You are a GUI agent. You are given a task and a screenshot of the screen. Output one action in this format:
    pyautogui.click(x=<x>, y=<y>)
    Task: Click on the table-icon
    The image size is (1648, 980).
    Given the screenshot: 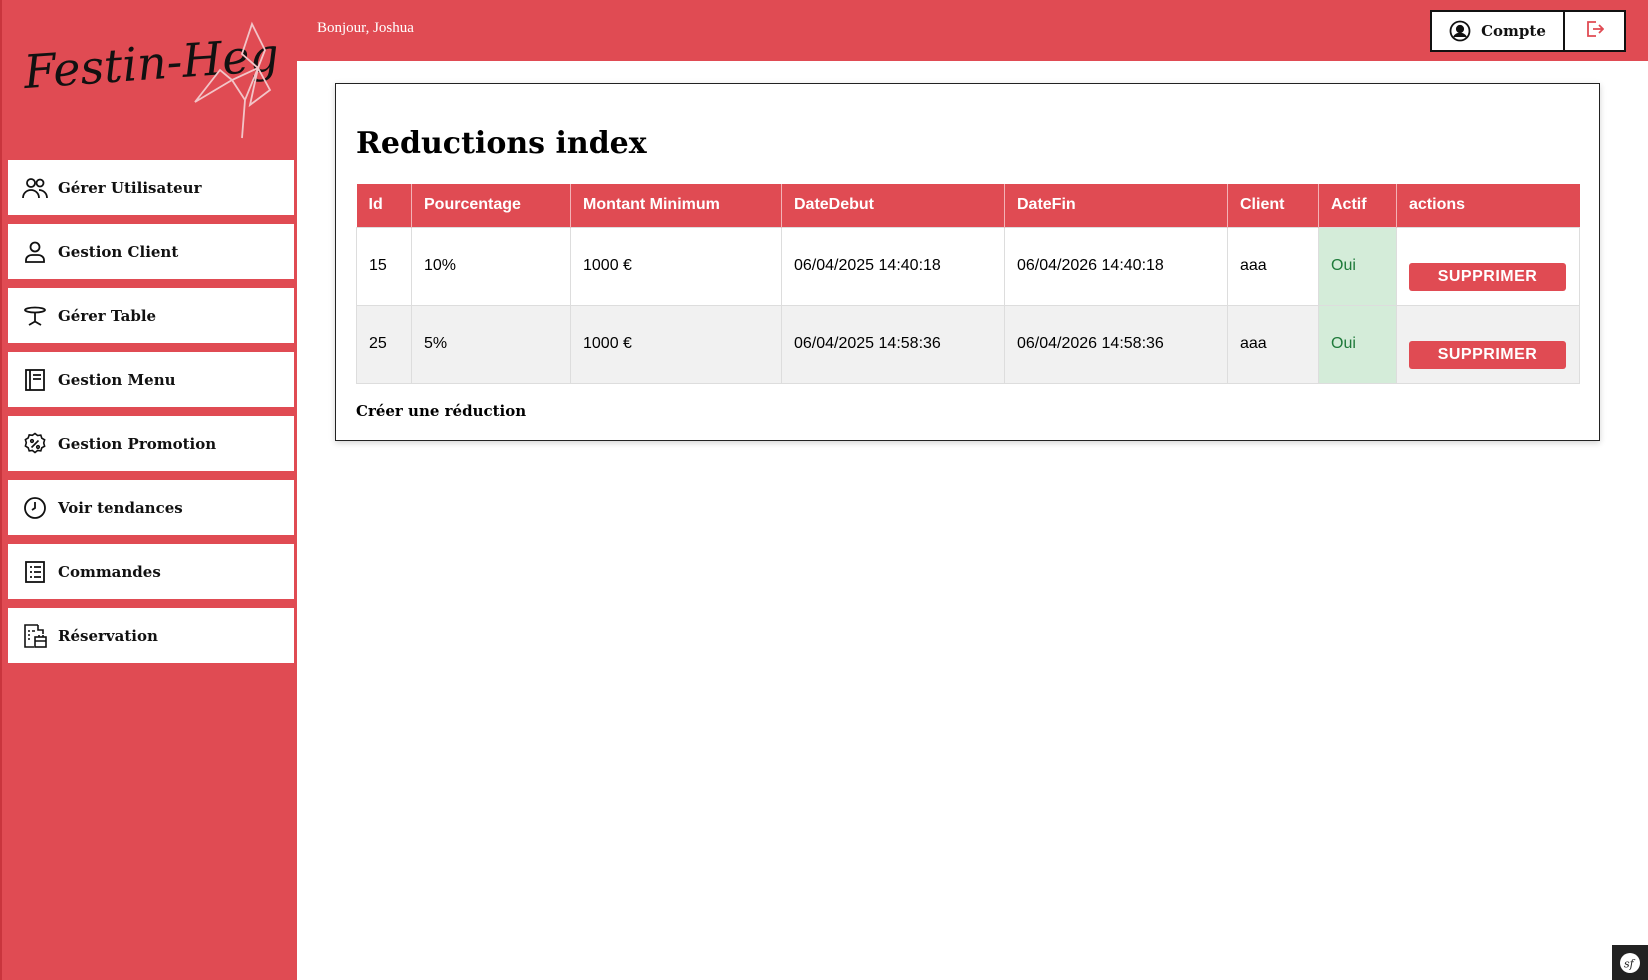 What is the action you would take?
    pyautogui.click(x=35, y=316)
    